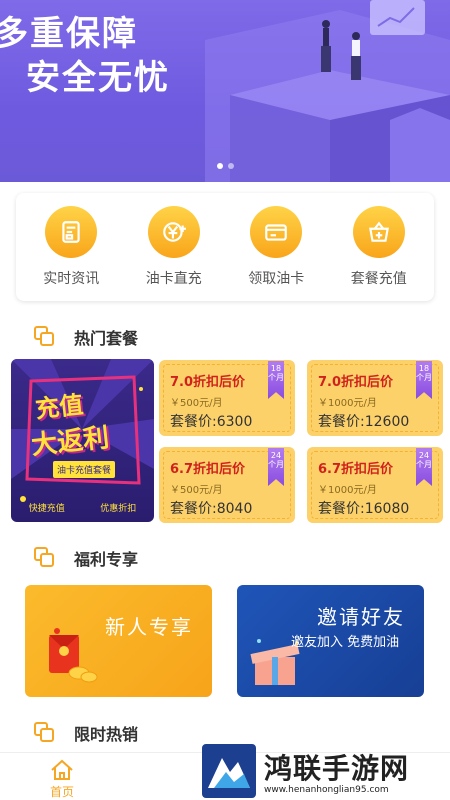 The height and width of the screenshot is (800, 450). I want to click on banner-line-2: 安全无忧, so click(98, 78).